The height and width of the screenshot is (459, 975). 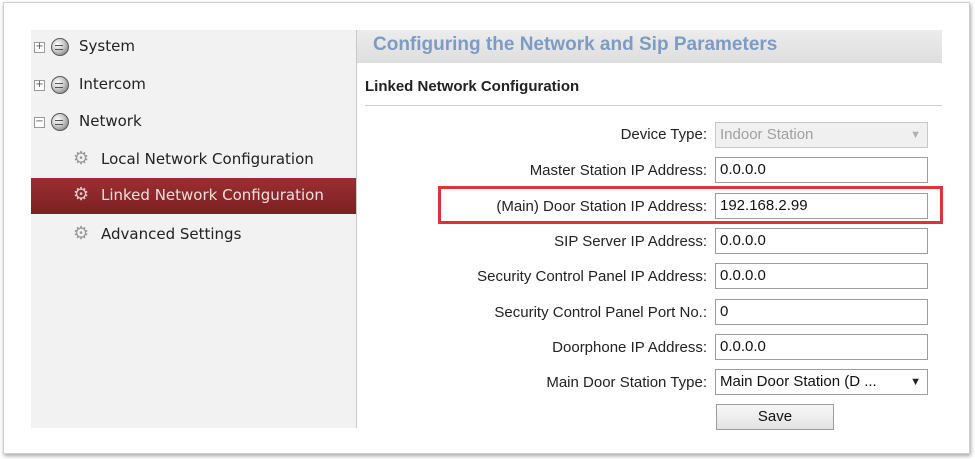 I want to click on device-type-select: Indoor Station ▼, so click(x=821, y=135).